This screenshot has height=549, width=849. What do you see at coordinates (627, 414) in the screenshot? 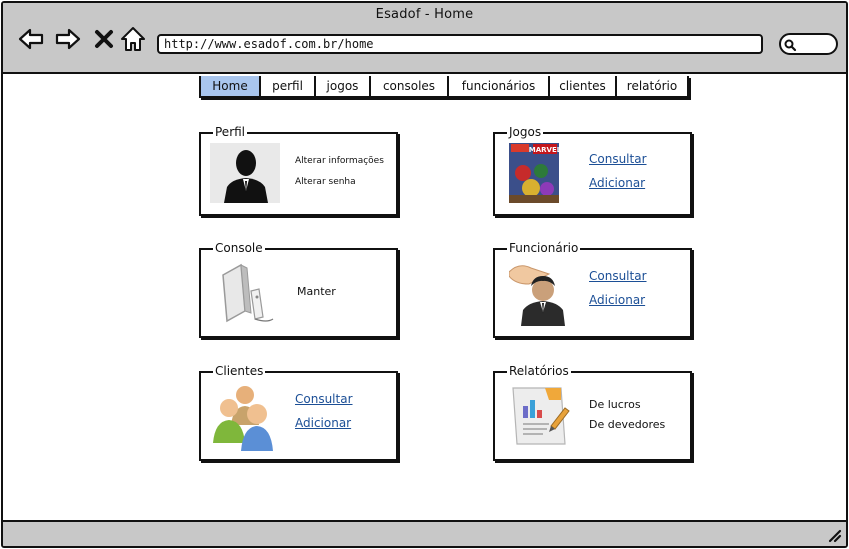
I see `relatorios-options: De lucros De devedores` at bounding box center [627, 414].